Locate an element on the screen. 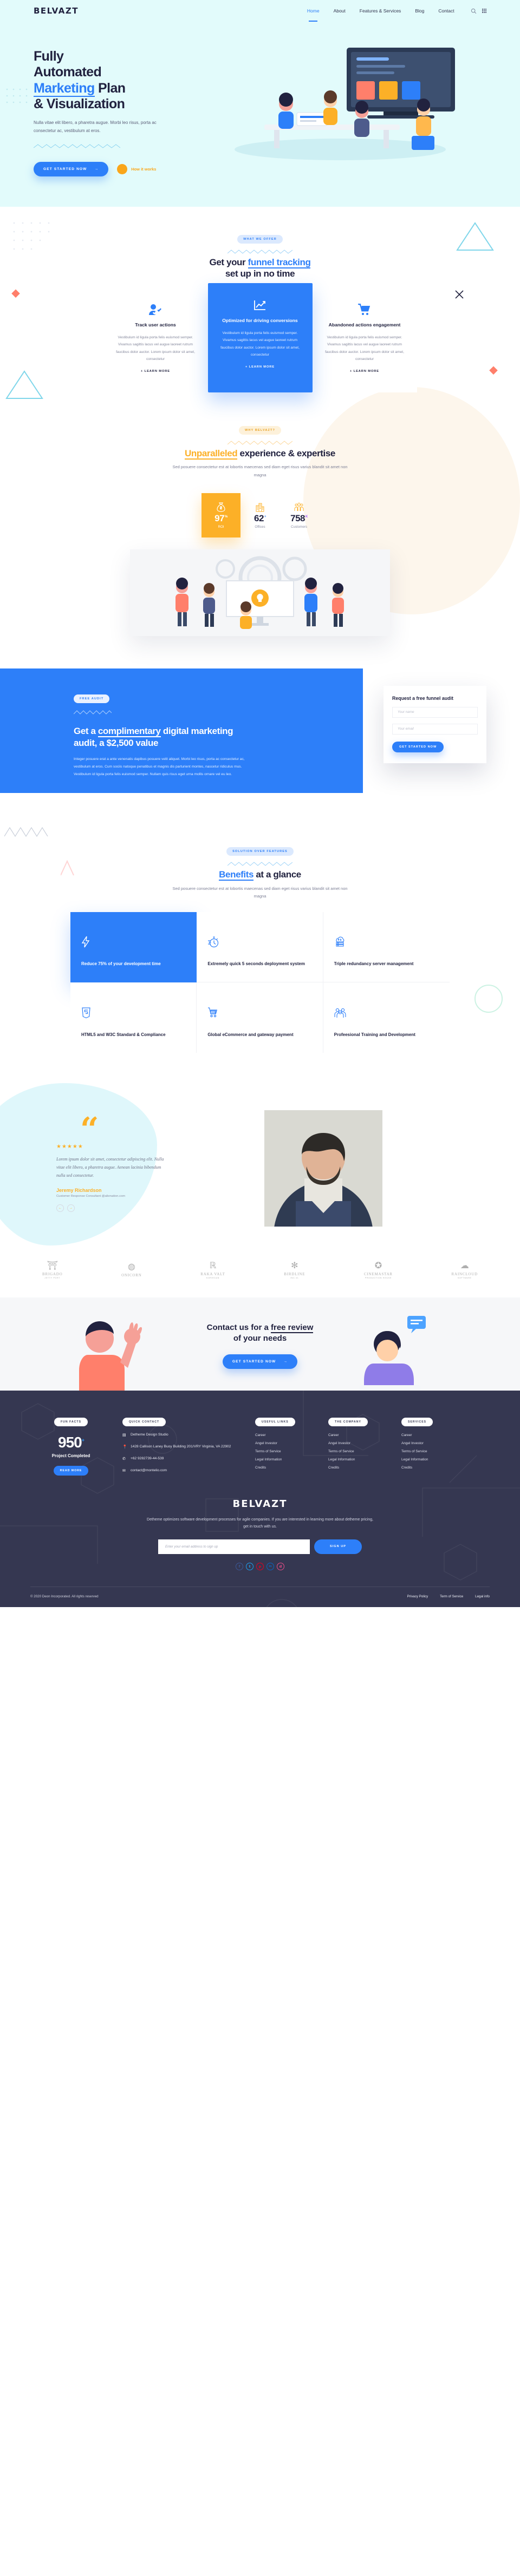 The height and width of the screenshot is (2576, 520). grid-menu-icon is located at coordinates (484, 11).